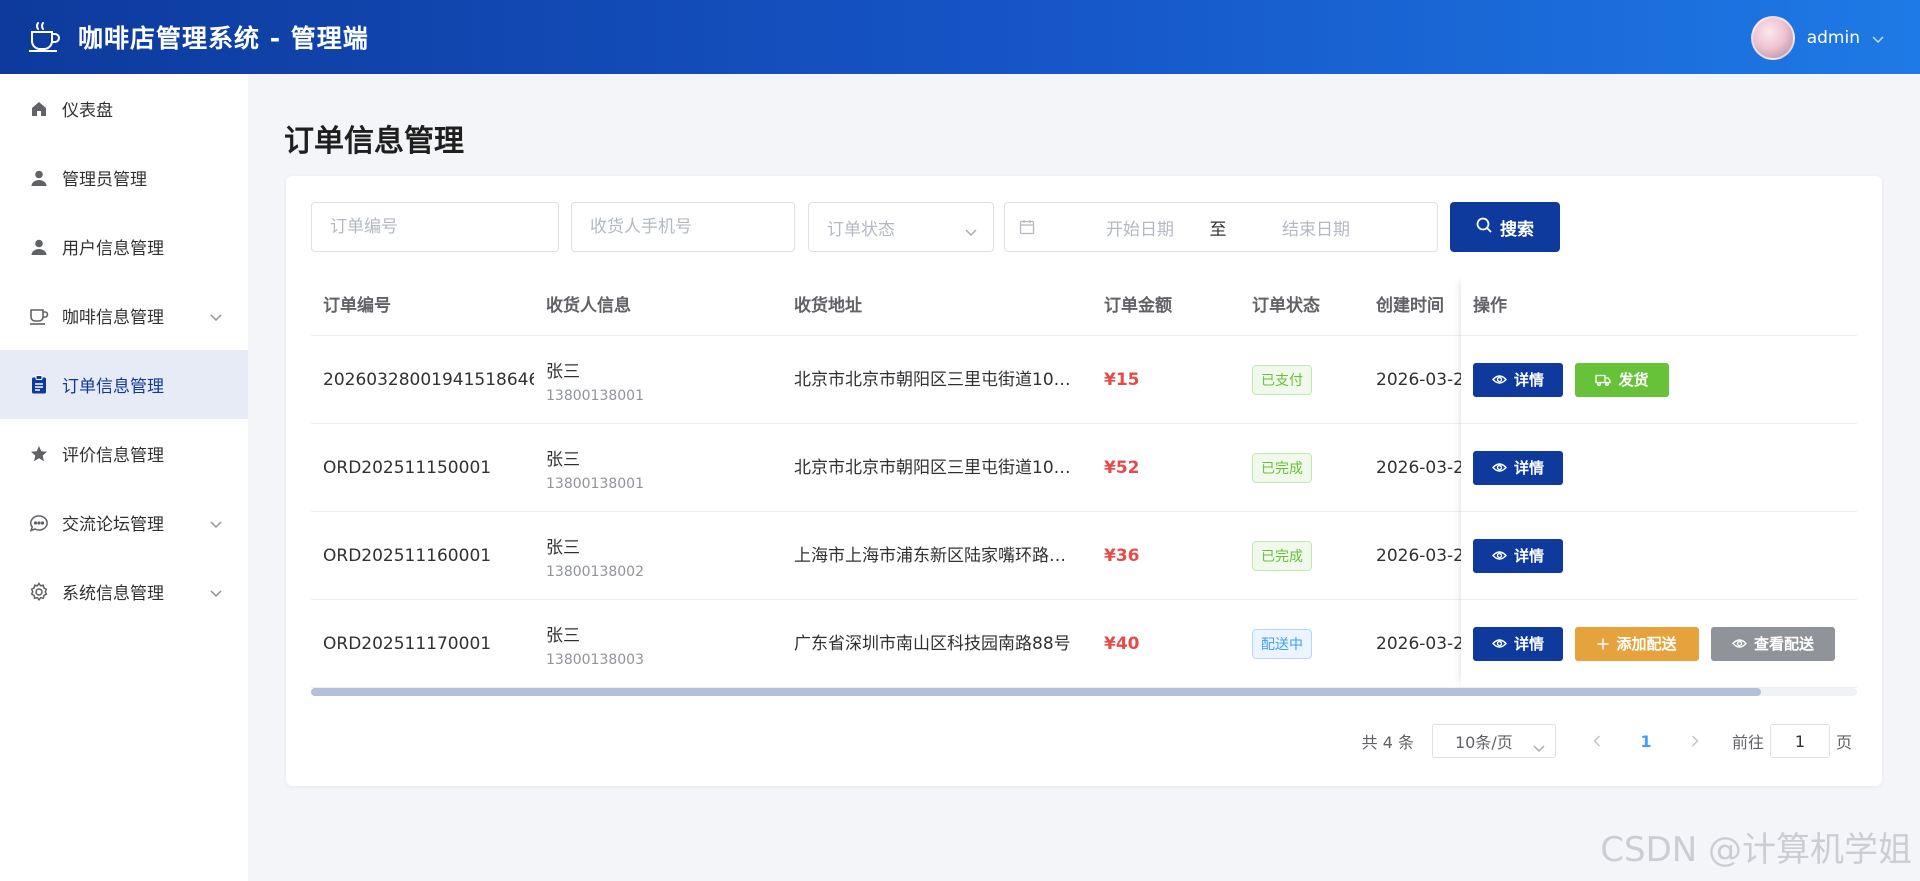 The image size is (1920, 881). Describe the element at coordinates (1036, 692) in the screenshot. I see `scrollbar-thumb` at that location.